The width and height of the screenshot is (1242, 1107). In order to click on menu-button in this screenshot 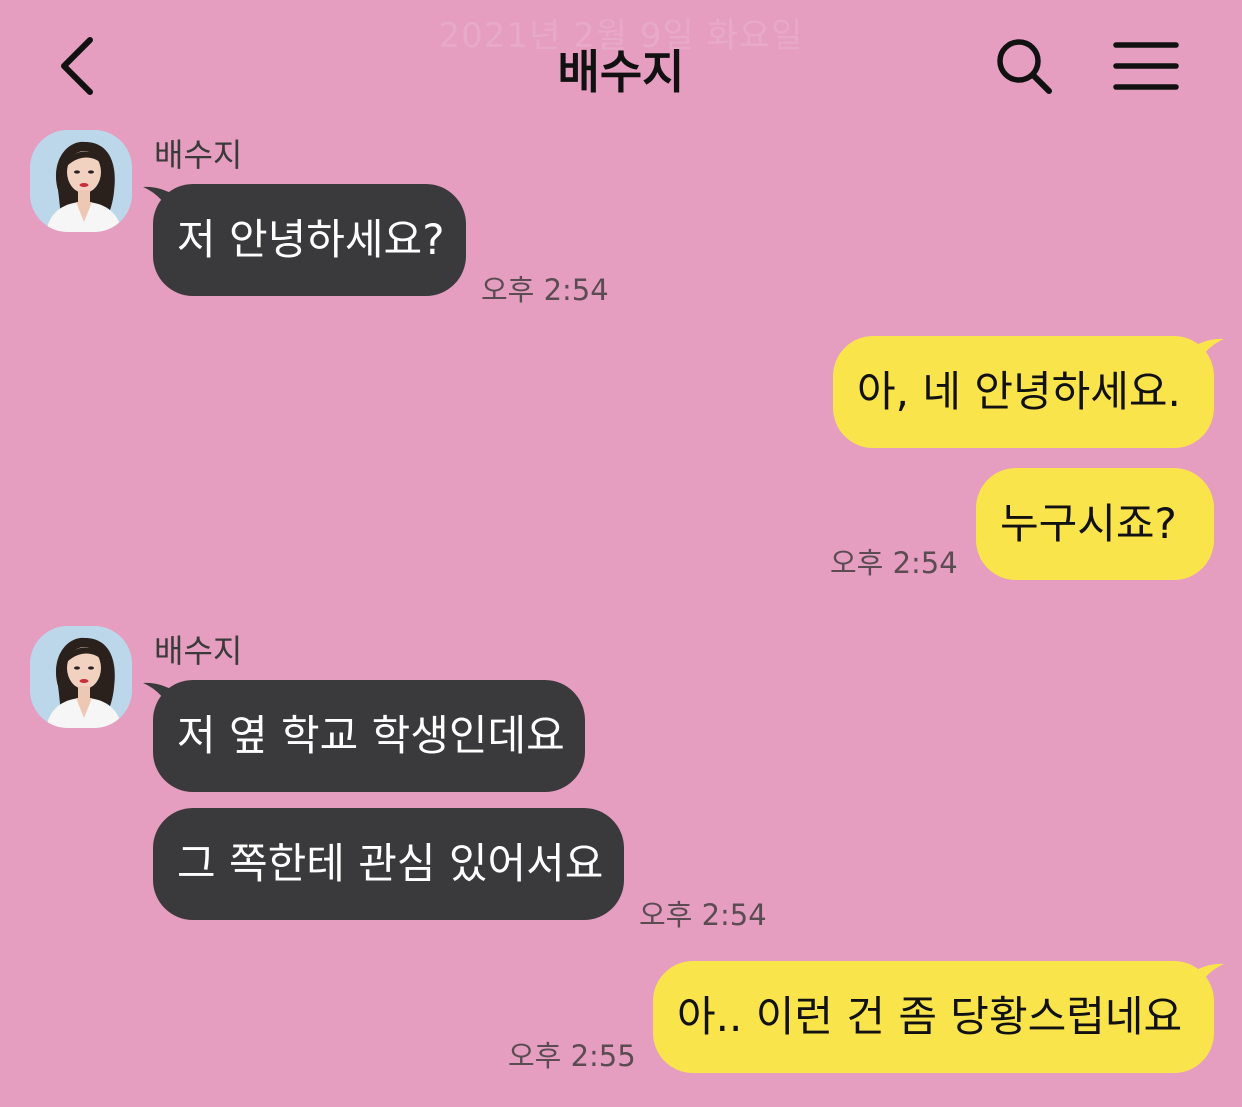, I will do `click(1146, 66)`.